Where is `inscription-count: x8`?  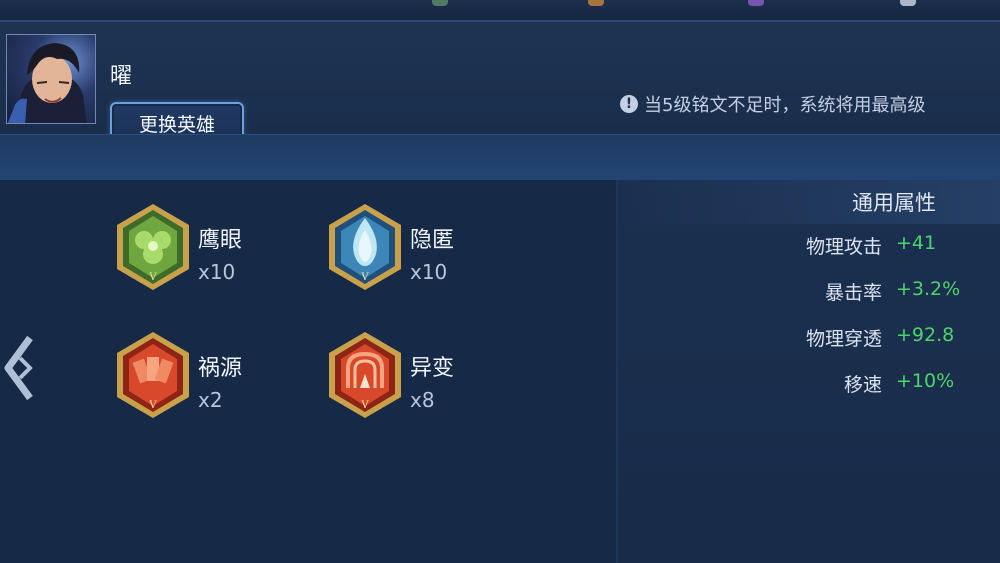 inscription-count: x8 is located at coordinates (422, 400).